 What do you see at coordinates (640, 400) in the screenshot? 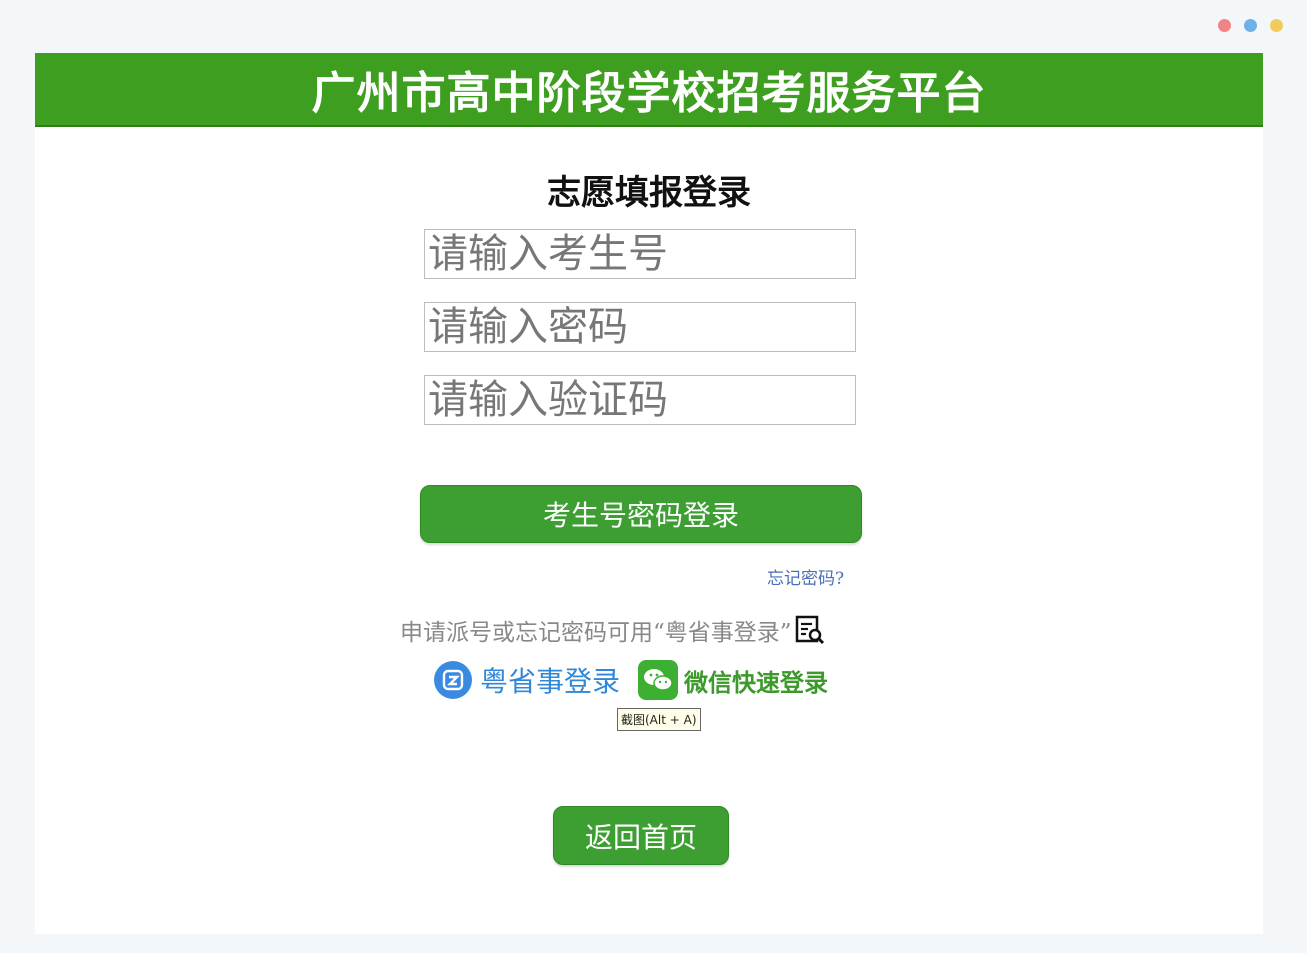
I see `captcha-input` at bounding box center [640, 400].